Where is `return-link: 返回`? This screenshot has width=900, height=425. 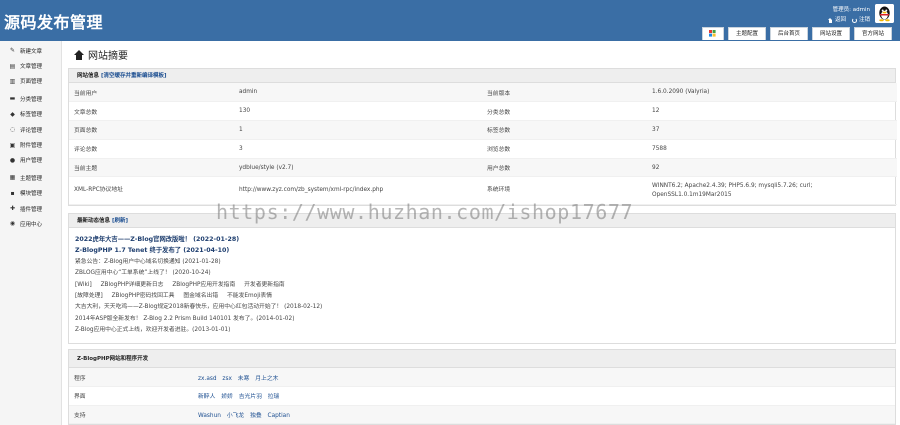 return-link: 返回 is located at coordinates (836, 20).